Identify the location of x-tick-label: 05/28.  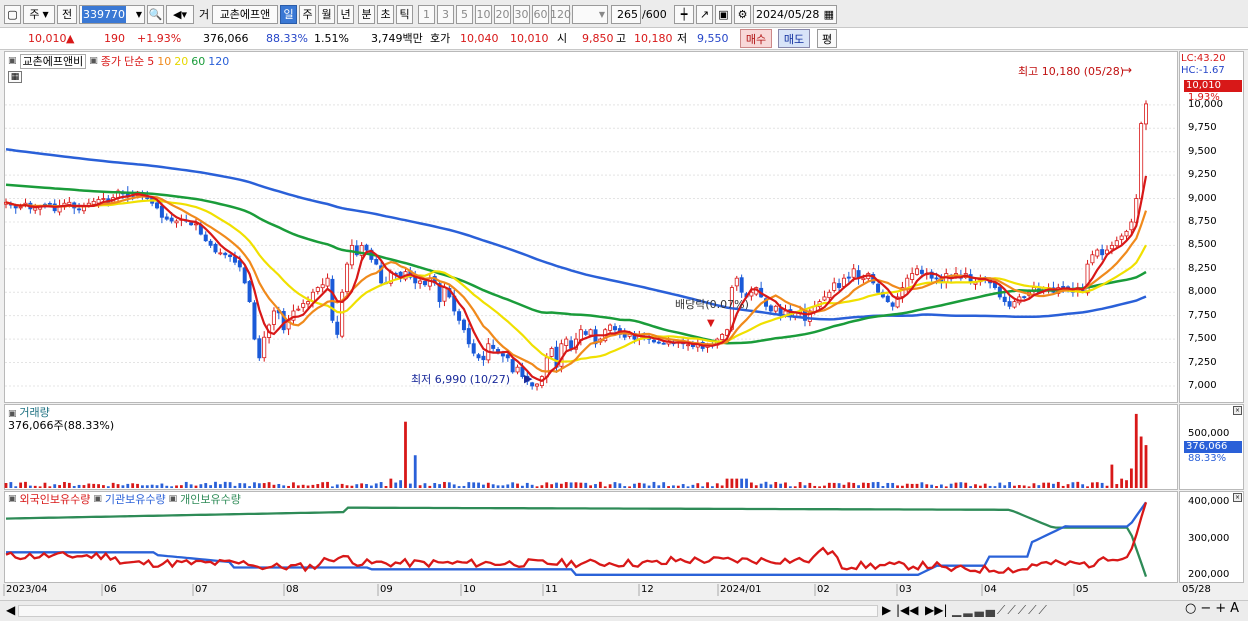
(1196, 589).